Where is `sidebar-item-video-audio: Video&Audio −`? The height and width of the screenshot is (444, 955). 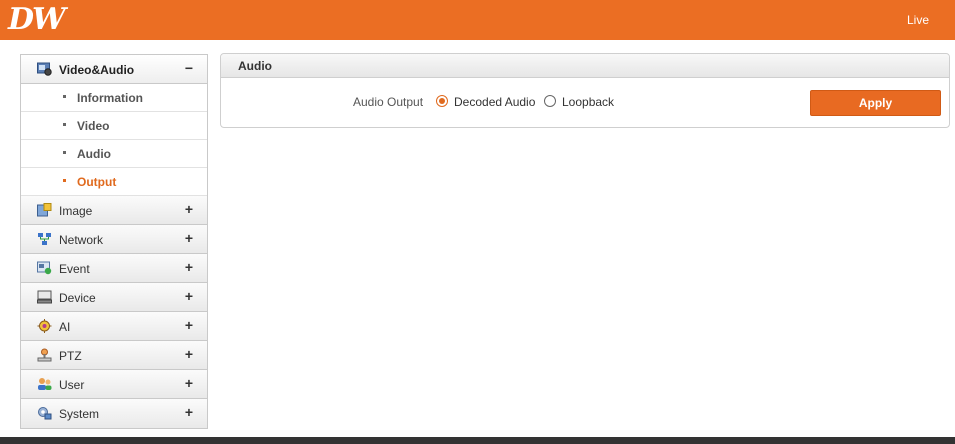 sidebar-item-video-audio: Video&Audio − is located at coordinates (114, 69).